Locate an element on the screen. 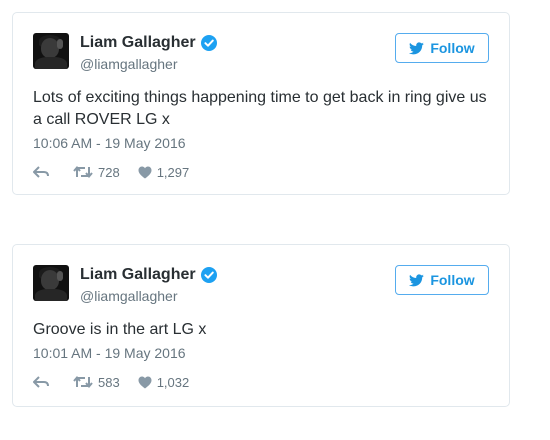 The image size is (550, 440). retweet-count: 583 is located at coordinates (109, 382).